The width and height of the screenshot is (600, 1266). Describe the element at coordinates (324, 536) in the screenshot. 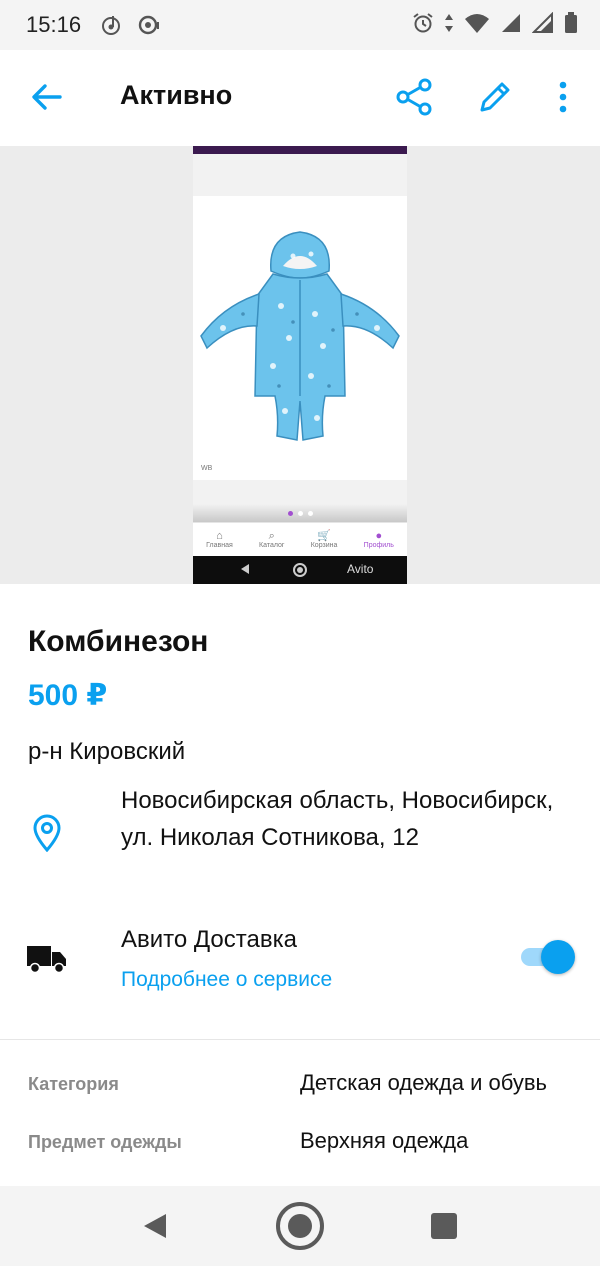

I see `cart-icon: 🛒` at that location.